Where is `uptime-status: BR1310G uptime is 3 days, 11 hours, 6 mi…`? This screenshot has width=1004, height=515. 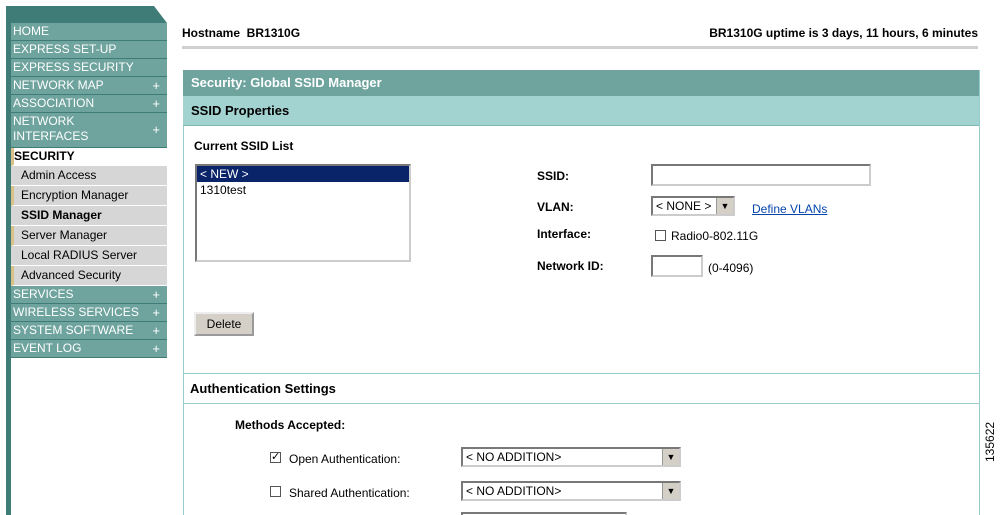 uptime-status: BR1310G uptime is 3 days, 11 hours, 6 mi… is located at coordinates (843, 33).